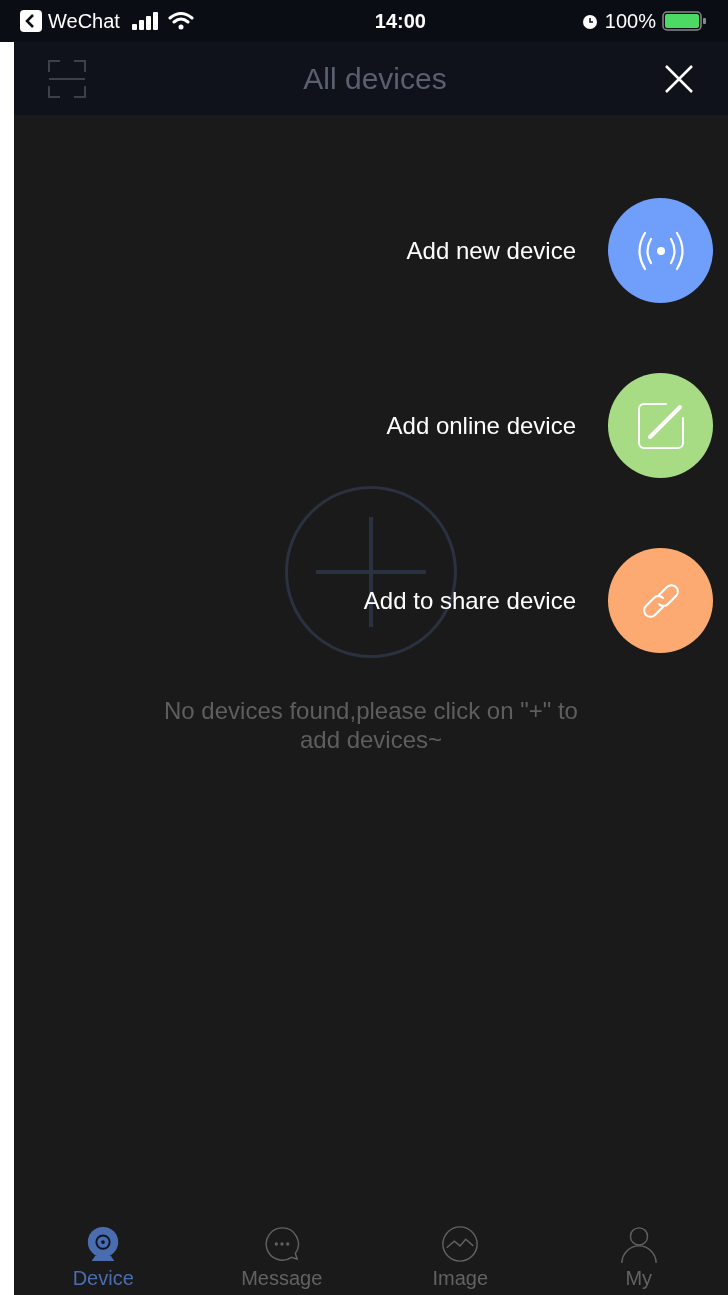 This screenshot has width=728, height=1295. Describe the element at coordinates (481, 425) in the screenshot. I see `menu-option-label: Add online device` at that location.